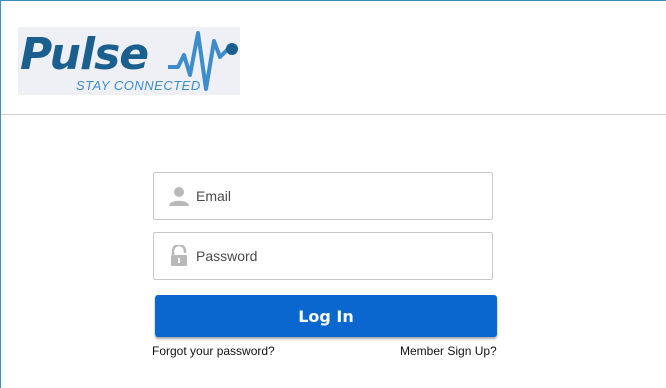  What do you see at coordinates (179, 196) in the screenshot?
I see `user-icon` at bounding box center [179, 196].